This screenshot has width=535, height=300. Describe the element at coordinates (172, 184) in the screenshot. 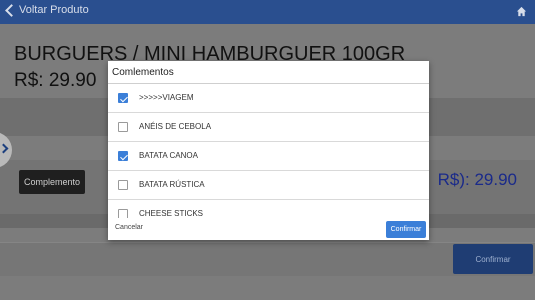

I see `option-label: BATATA RÚSTICA` at that location.